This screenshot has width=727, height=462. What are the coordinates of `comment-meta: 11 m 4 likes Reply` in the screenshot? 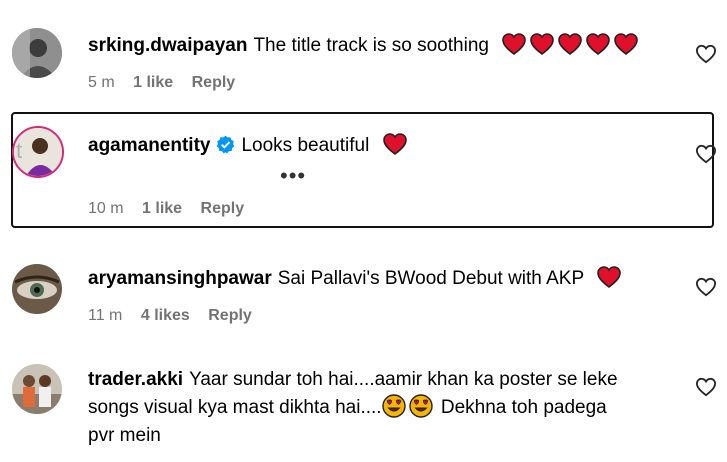 It's located at (177, 316).